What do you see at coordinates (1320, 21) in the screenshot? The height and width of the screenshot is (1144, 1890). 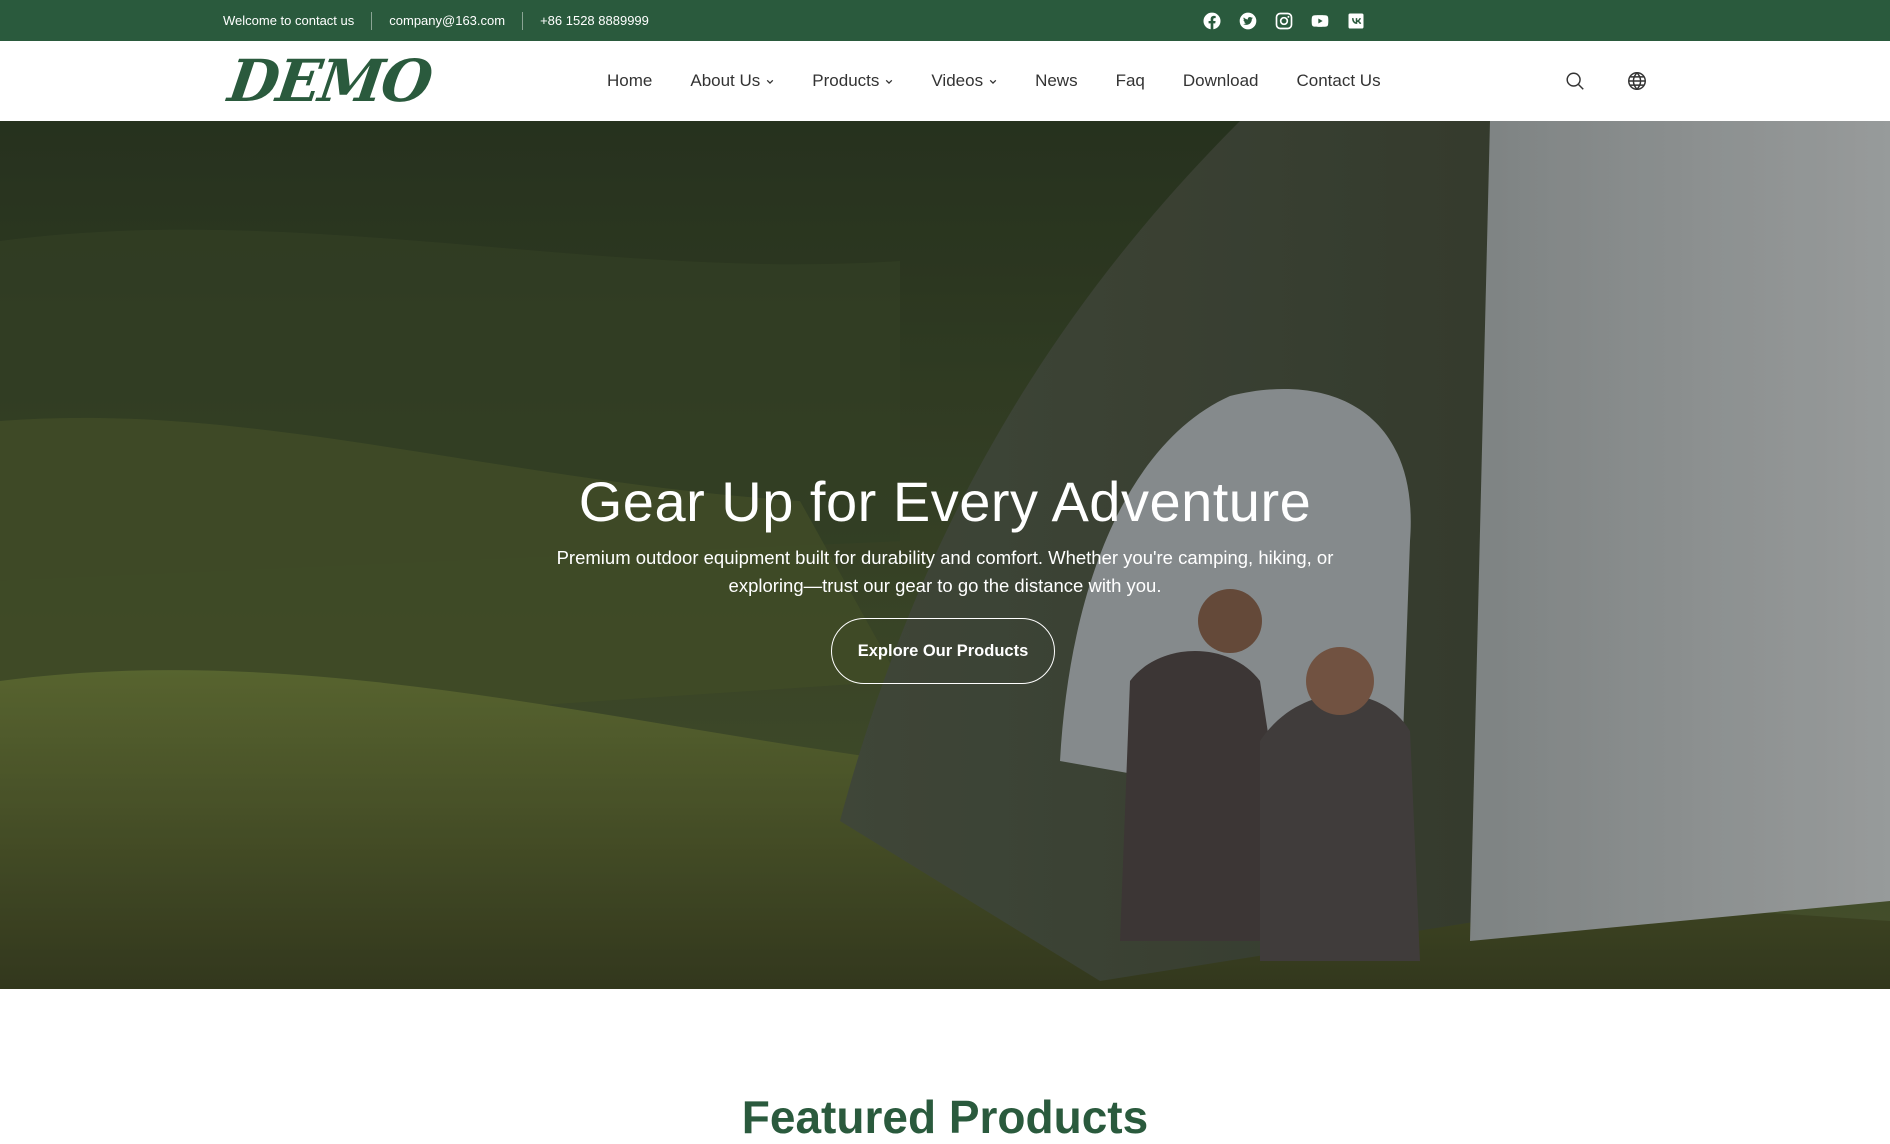 I see `youtube-icon` at bounding box center [1320, 21].